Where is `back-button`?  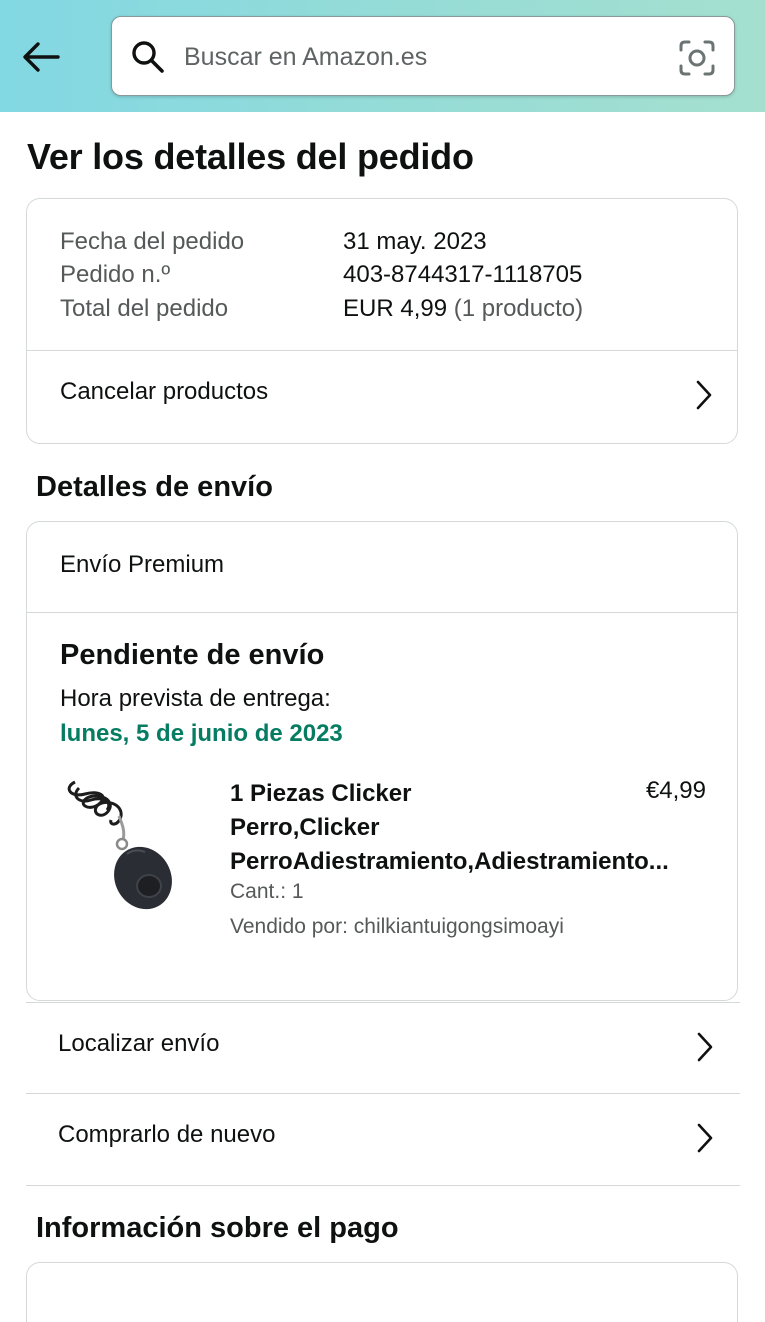 back-button is located at coordinates (41, 57).